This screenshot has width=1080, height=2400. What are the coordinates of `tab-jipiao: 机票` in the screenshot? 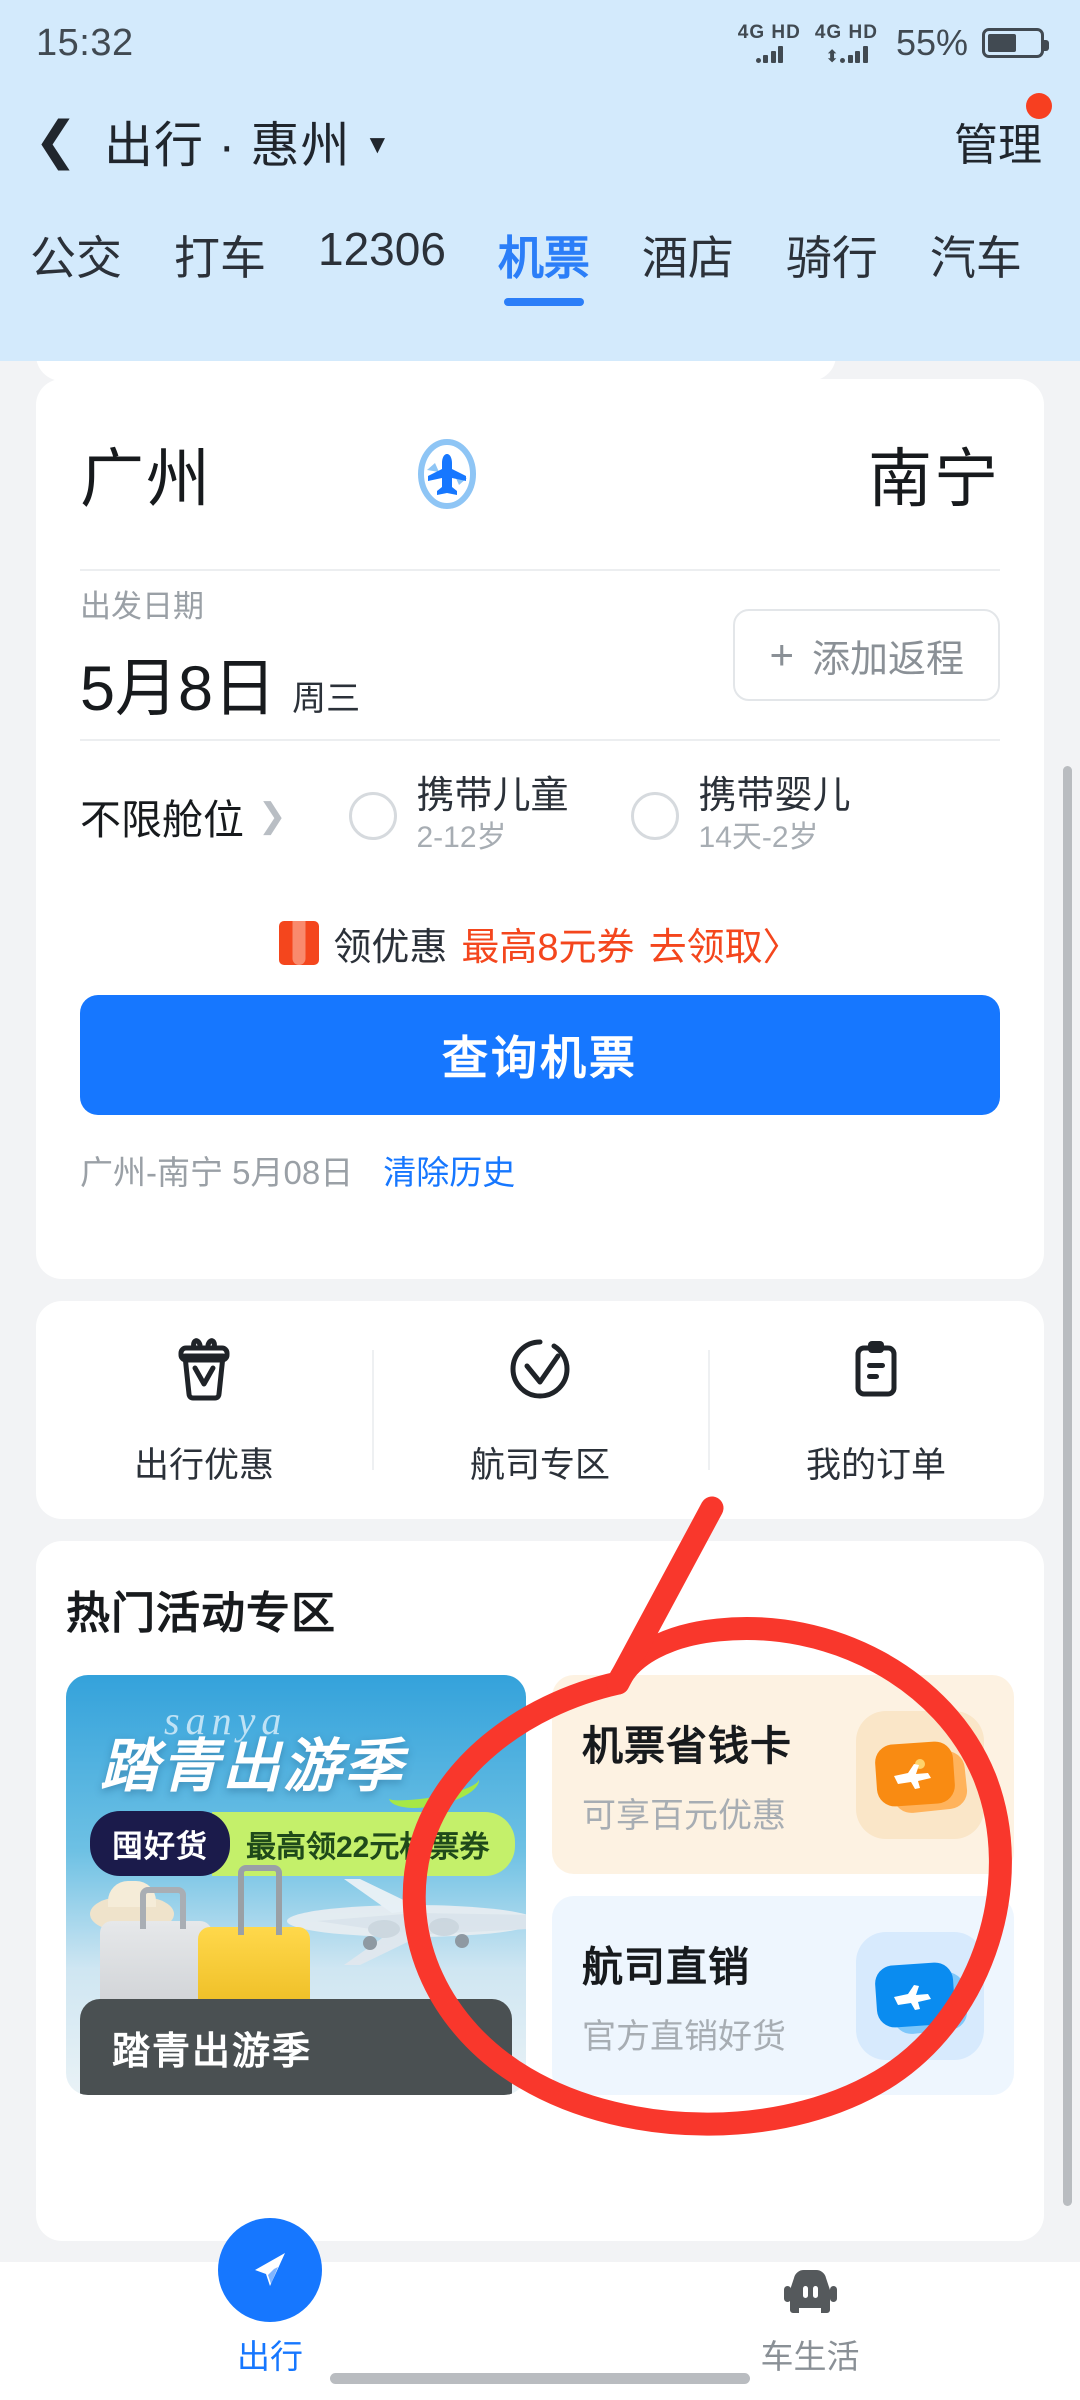 It's located at (544, 264).